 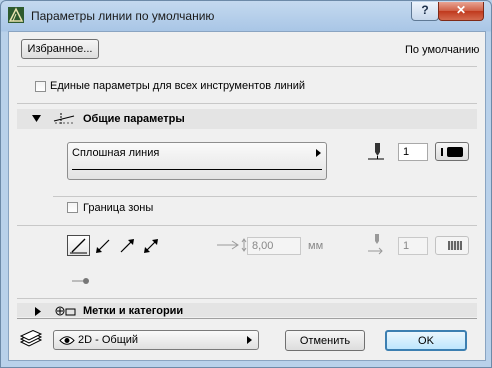 What do you see at coordinates (134, 119) in the screenshot?
I see `general-panel-title: Общие параметры` at bounding box center [134, 119].